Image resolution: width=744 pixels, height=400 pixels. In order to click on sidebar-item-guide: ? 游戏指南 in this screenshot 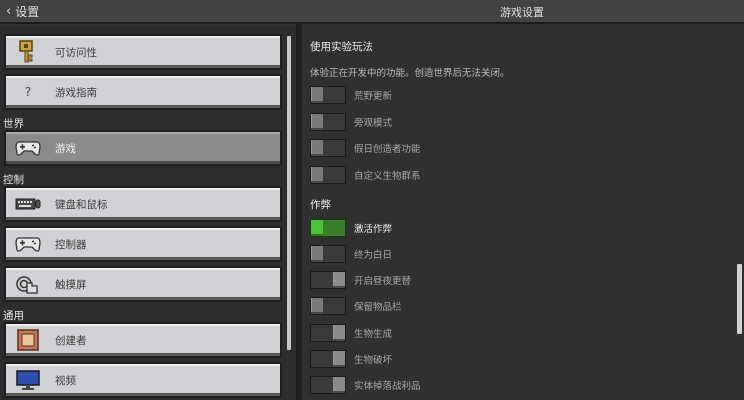, I will do `click(143, 92)`.